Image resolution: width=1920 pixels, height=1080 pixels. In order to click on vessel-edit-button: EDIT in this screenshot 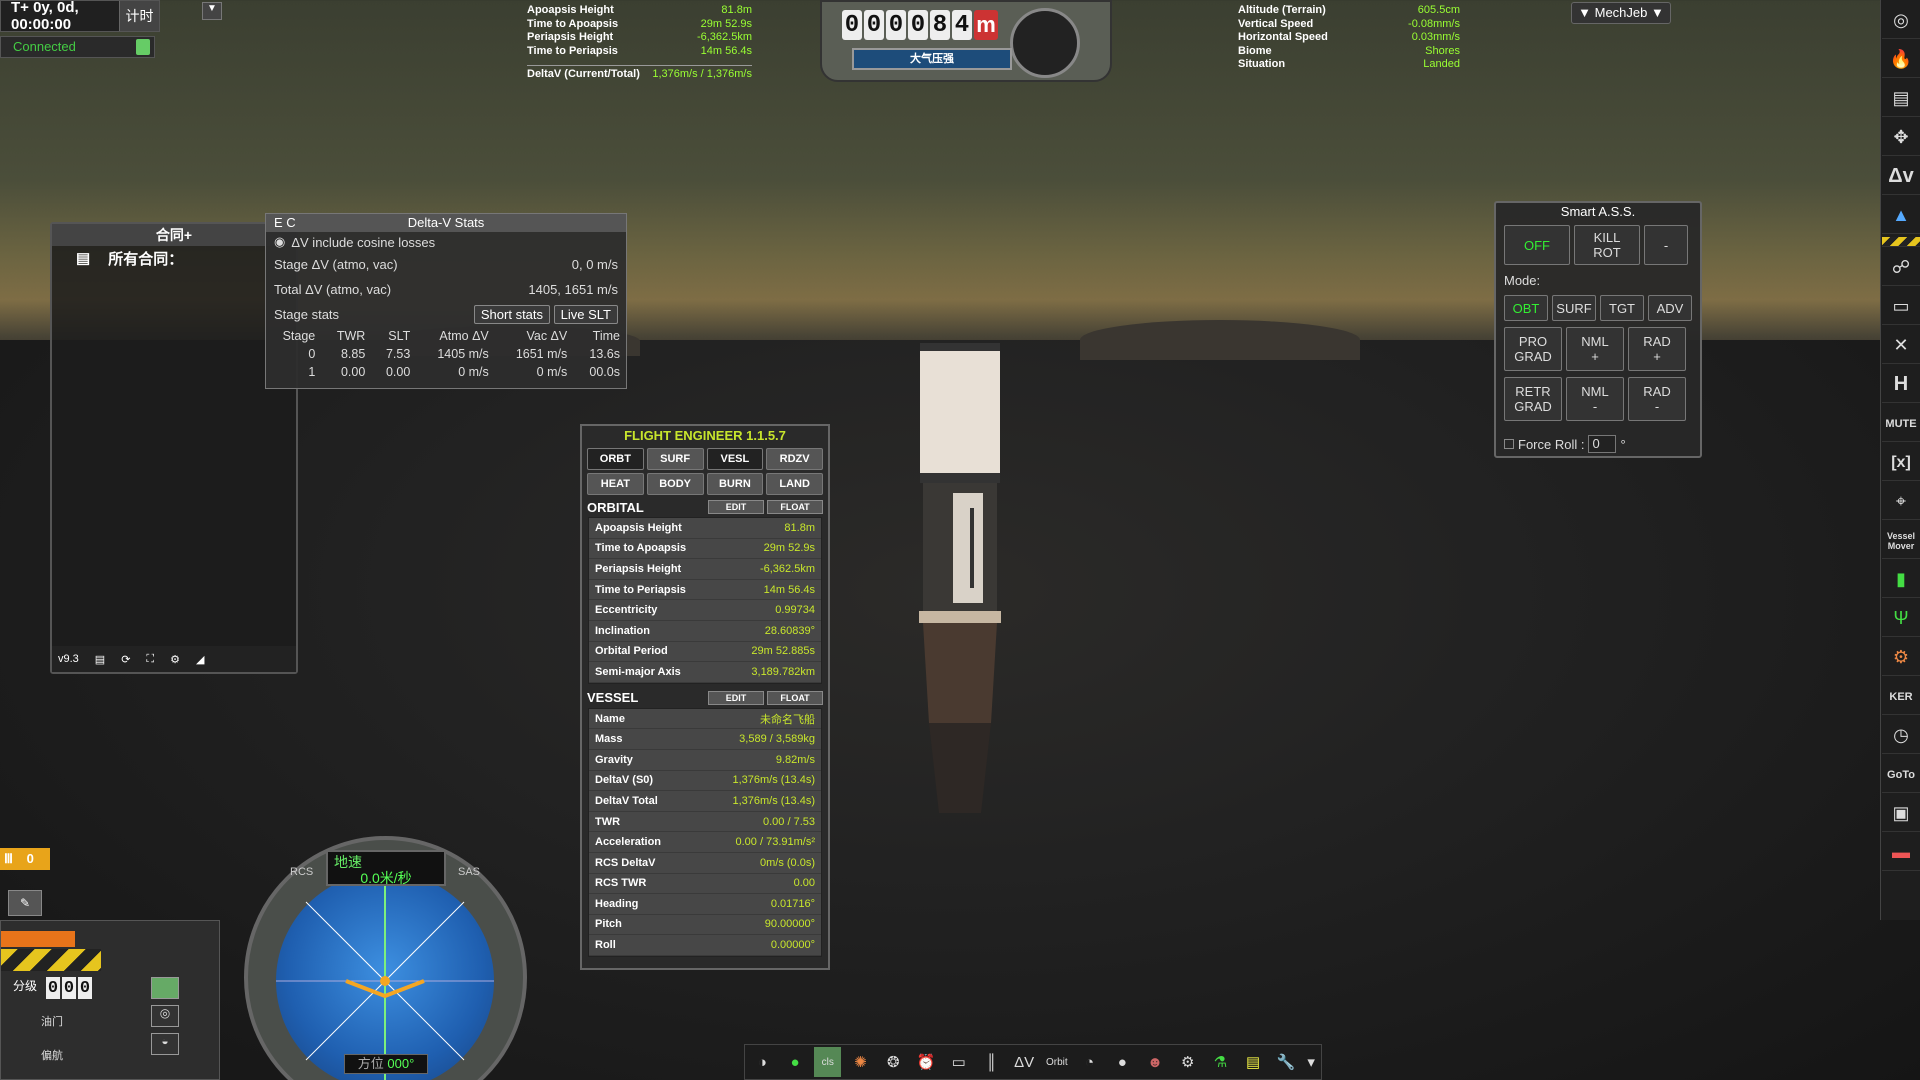, I will do `click(736, 697)`.